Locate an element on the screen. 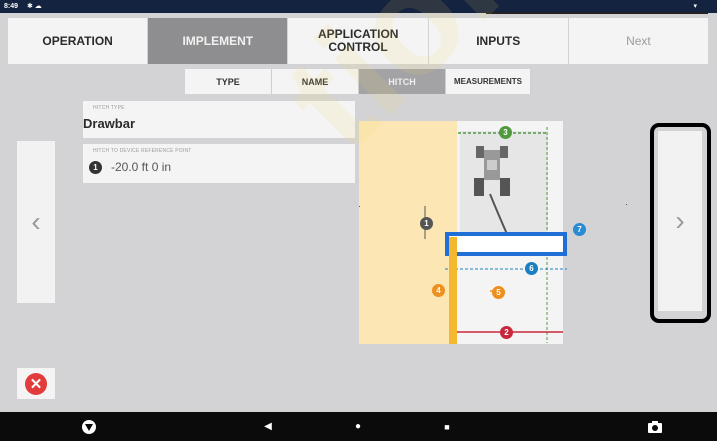 This screenshot has width=717, height=441. right-marker: · is located at coordinates (626, 204).